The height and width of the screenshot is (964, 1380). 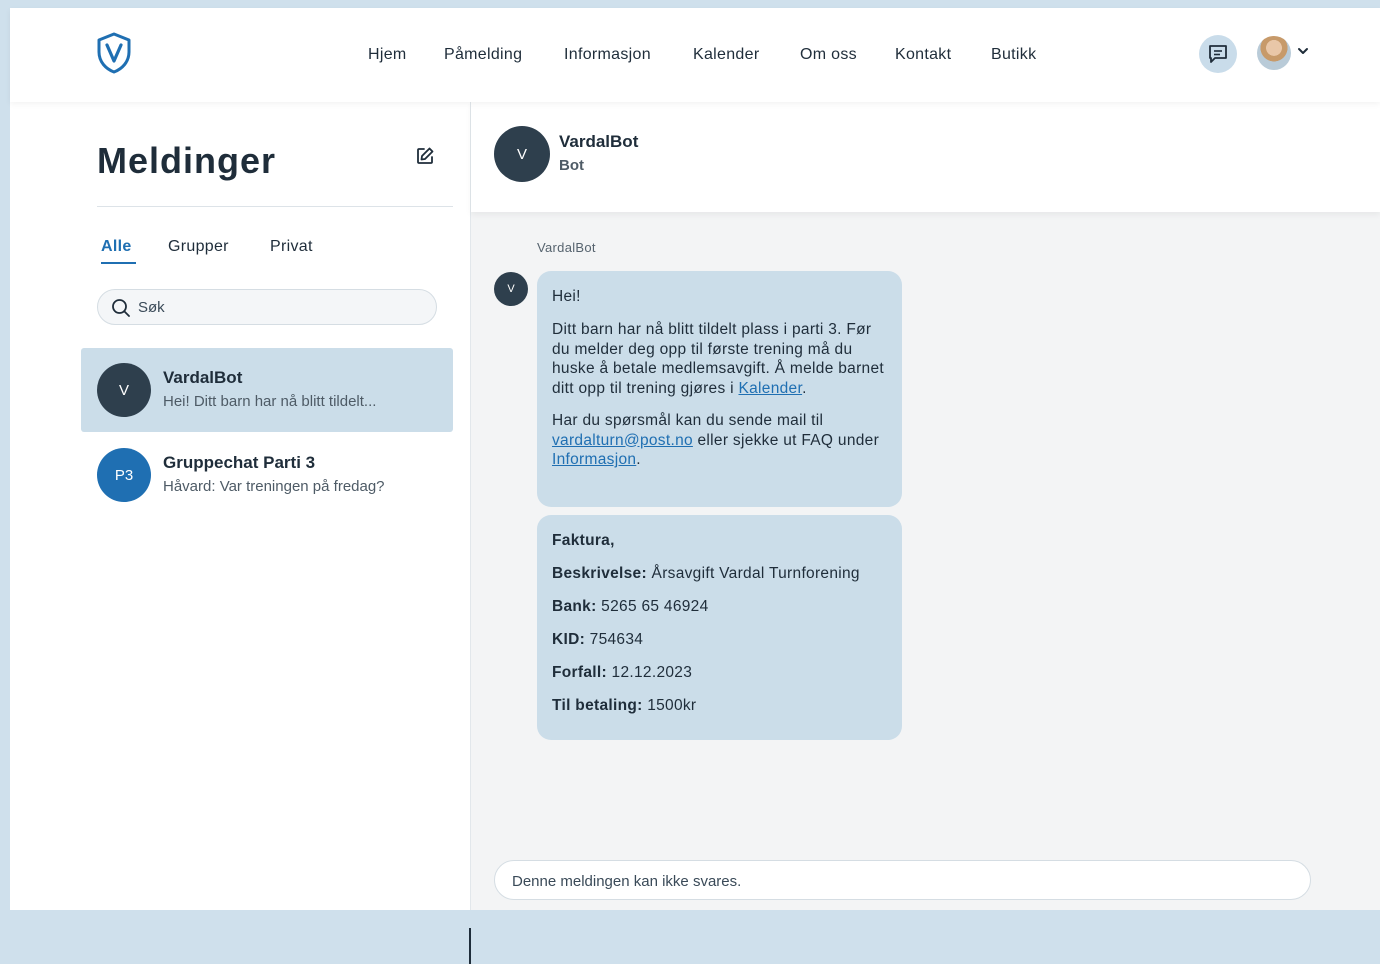 I want to click on message-text: Har du spørsmål kan du sende mail til, so click(x=688, y=420).